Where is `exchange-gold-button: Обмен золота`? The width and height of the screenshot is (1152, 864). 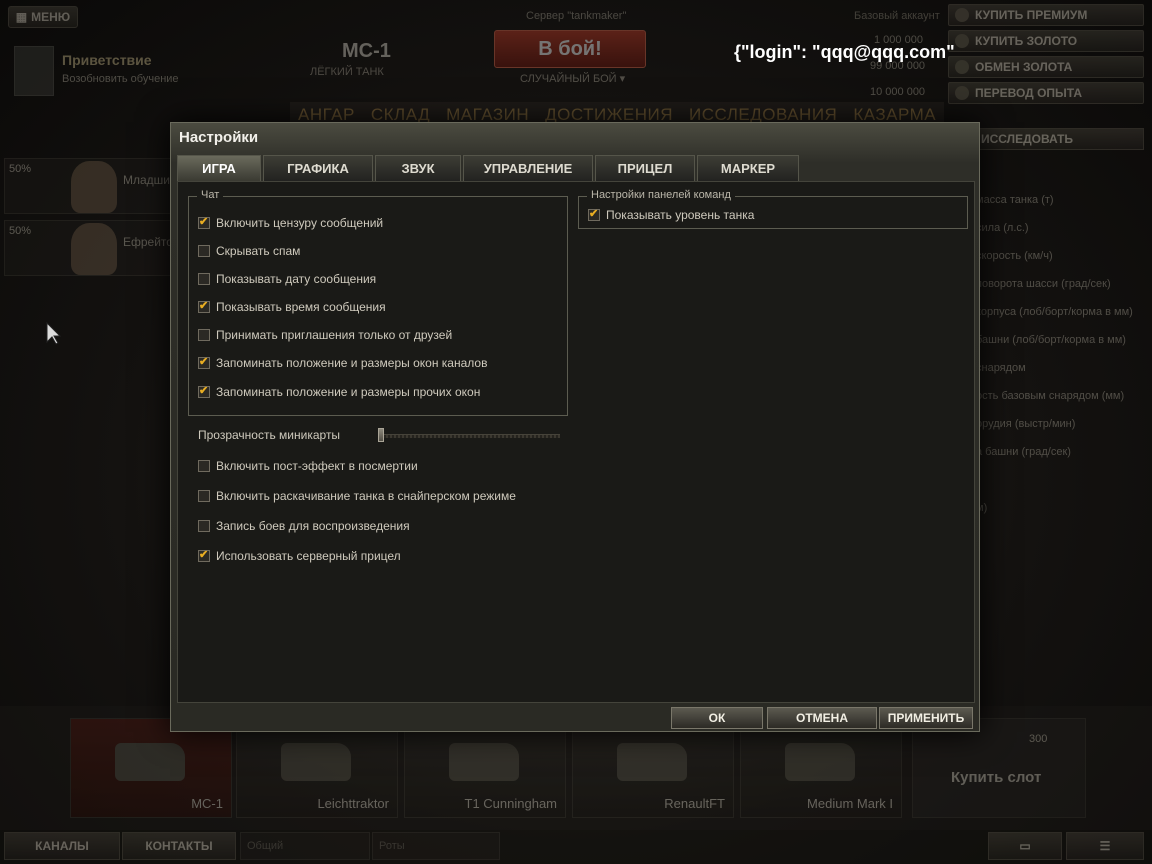 exchange-gold-button: Обмен золота is located at coordinates (1046, 67).